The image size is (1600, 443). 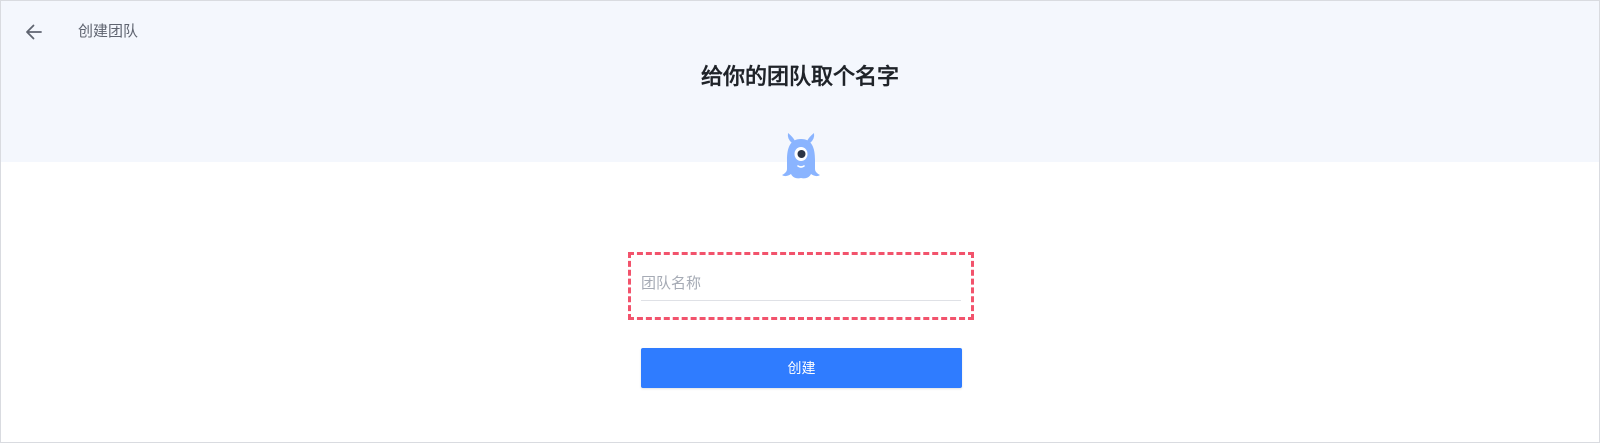 What do you see at coordinates (801, 285) in the screenshot?
I see `team-name-input` at bounding box center [801, 285].